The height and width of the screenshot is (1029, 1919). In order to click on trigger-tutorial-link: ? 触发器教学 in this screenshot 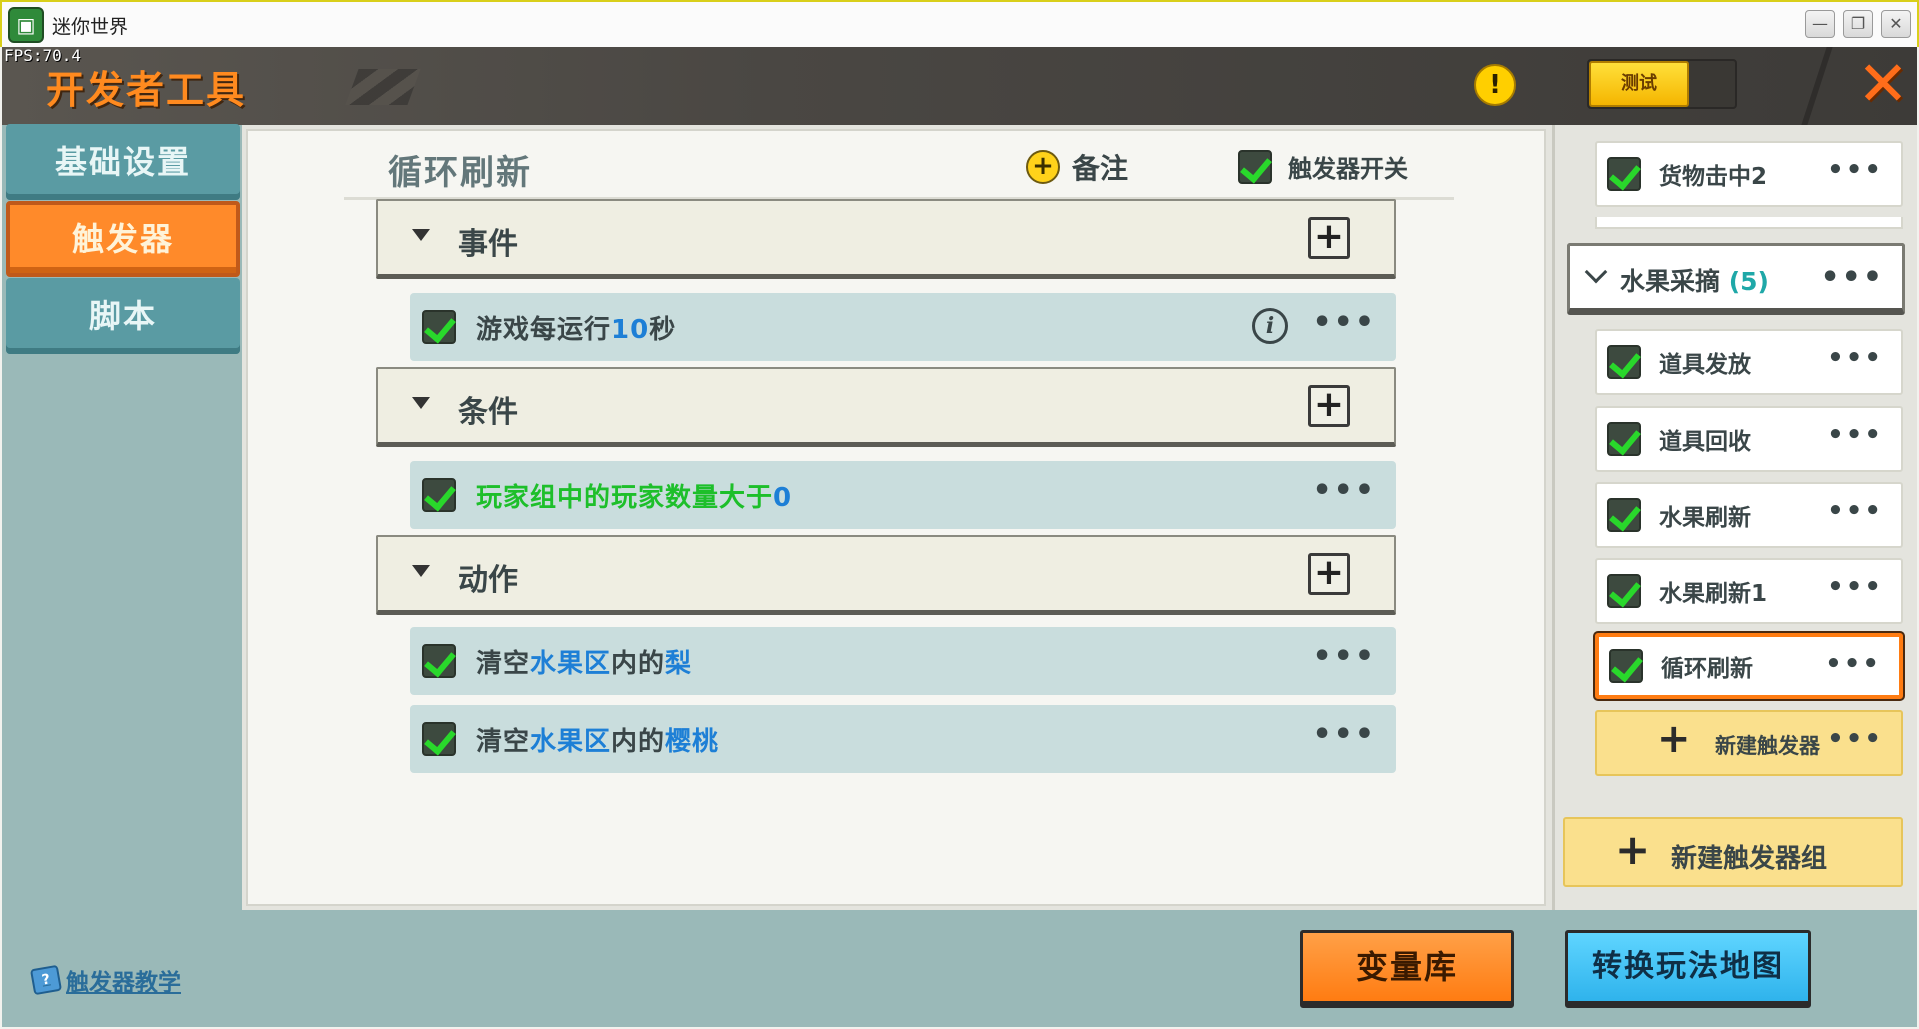, I will do `click(105, 980)`.